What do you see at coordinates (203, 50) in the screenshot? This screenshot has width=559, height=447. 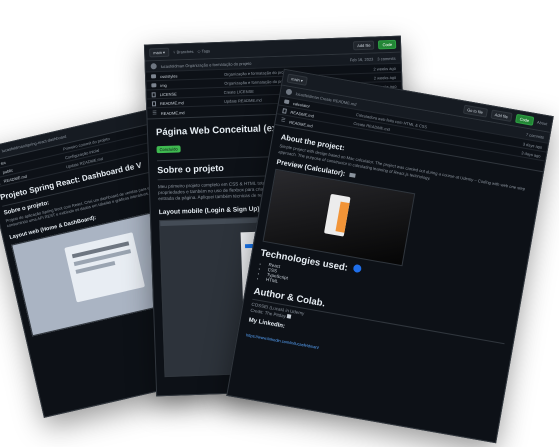 I see `tags-link: ◇ Tags` at bounding box center [203, 50].